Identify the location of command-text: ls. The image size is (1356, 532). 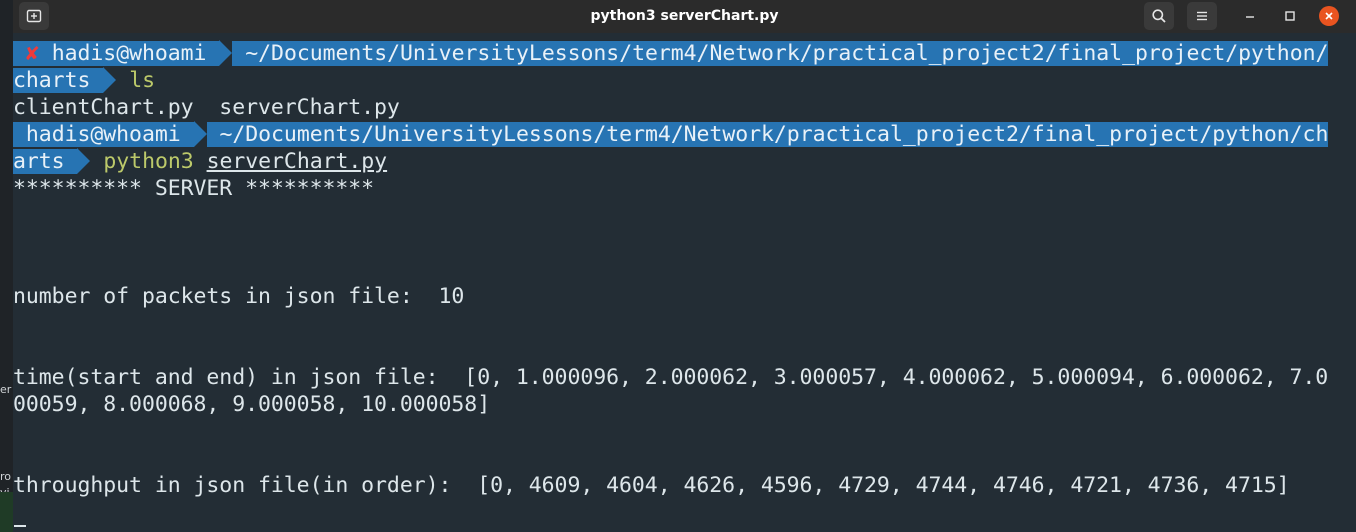
(142, 80).